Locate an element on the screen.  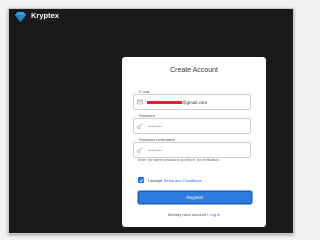
password-label: Password is located at coordinates (147, 116).